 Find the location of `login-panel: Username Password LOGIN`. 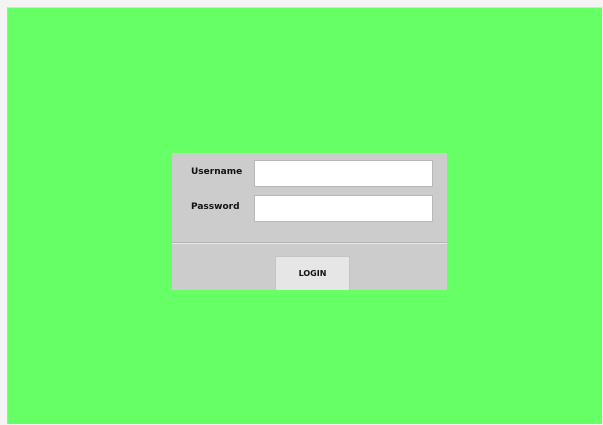

login-panel: Username Password LOGIN is located at coordinates (309, 221).